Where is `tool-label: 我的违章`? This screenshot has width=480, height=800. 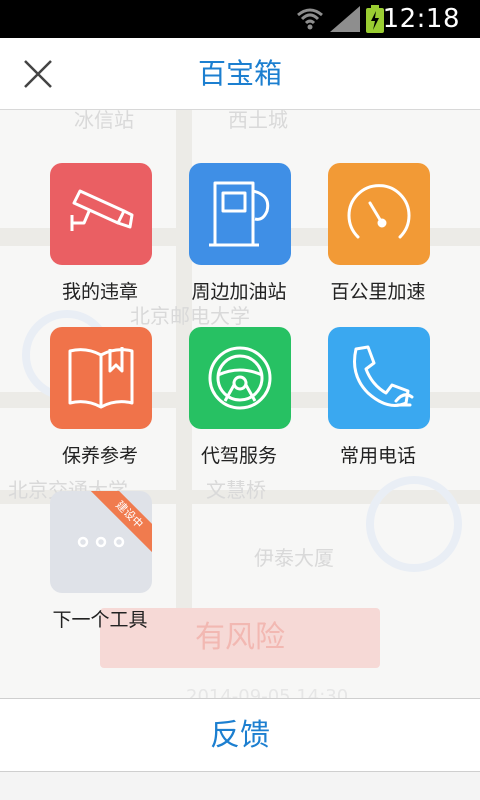
tool-label: 我的违章 is located at coordinates (99, 292).